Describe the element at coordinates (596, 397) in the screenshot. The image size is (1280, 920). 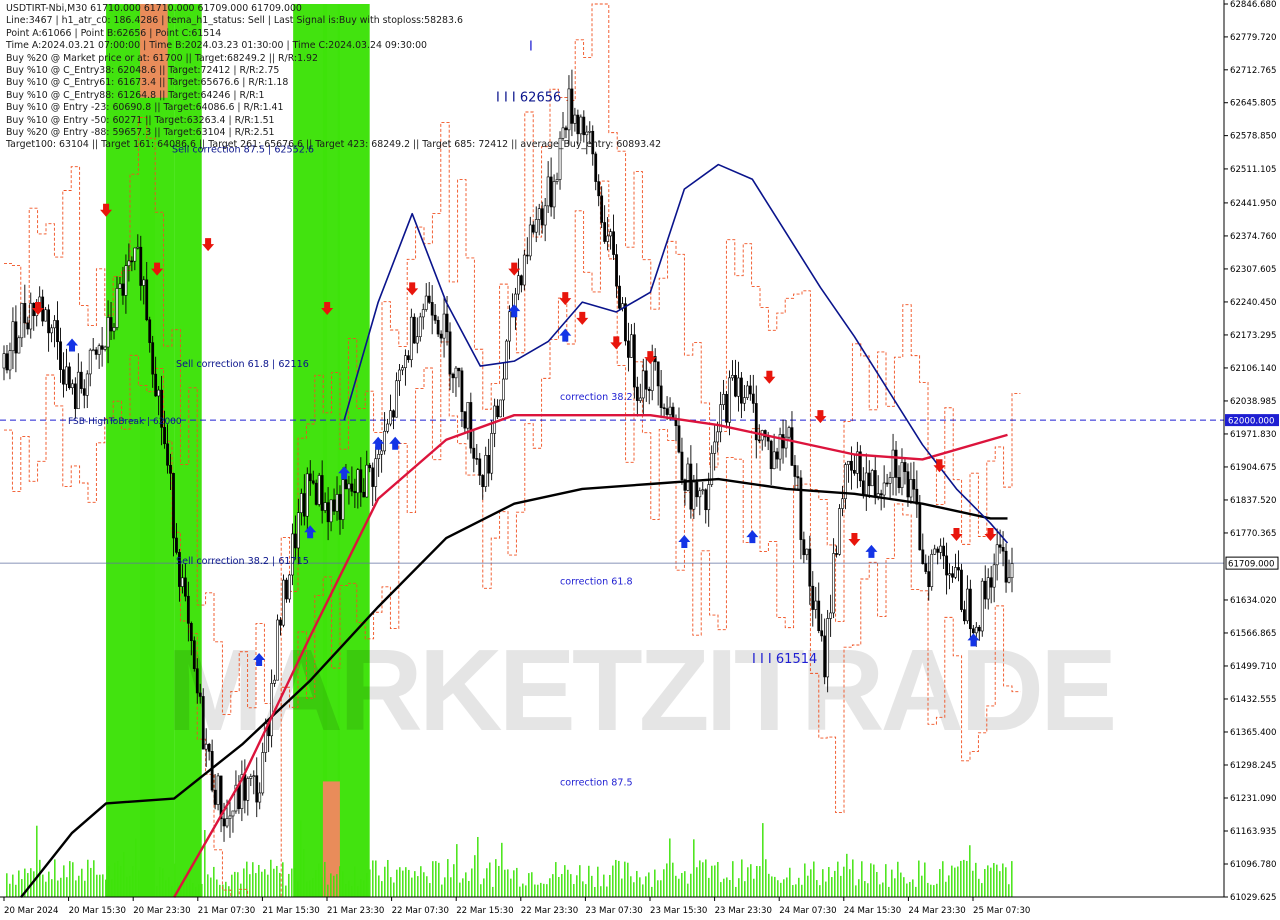
I see `annotation-label: correction 38.2` at that location.